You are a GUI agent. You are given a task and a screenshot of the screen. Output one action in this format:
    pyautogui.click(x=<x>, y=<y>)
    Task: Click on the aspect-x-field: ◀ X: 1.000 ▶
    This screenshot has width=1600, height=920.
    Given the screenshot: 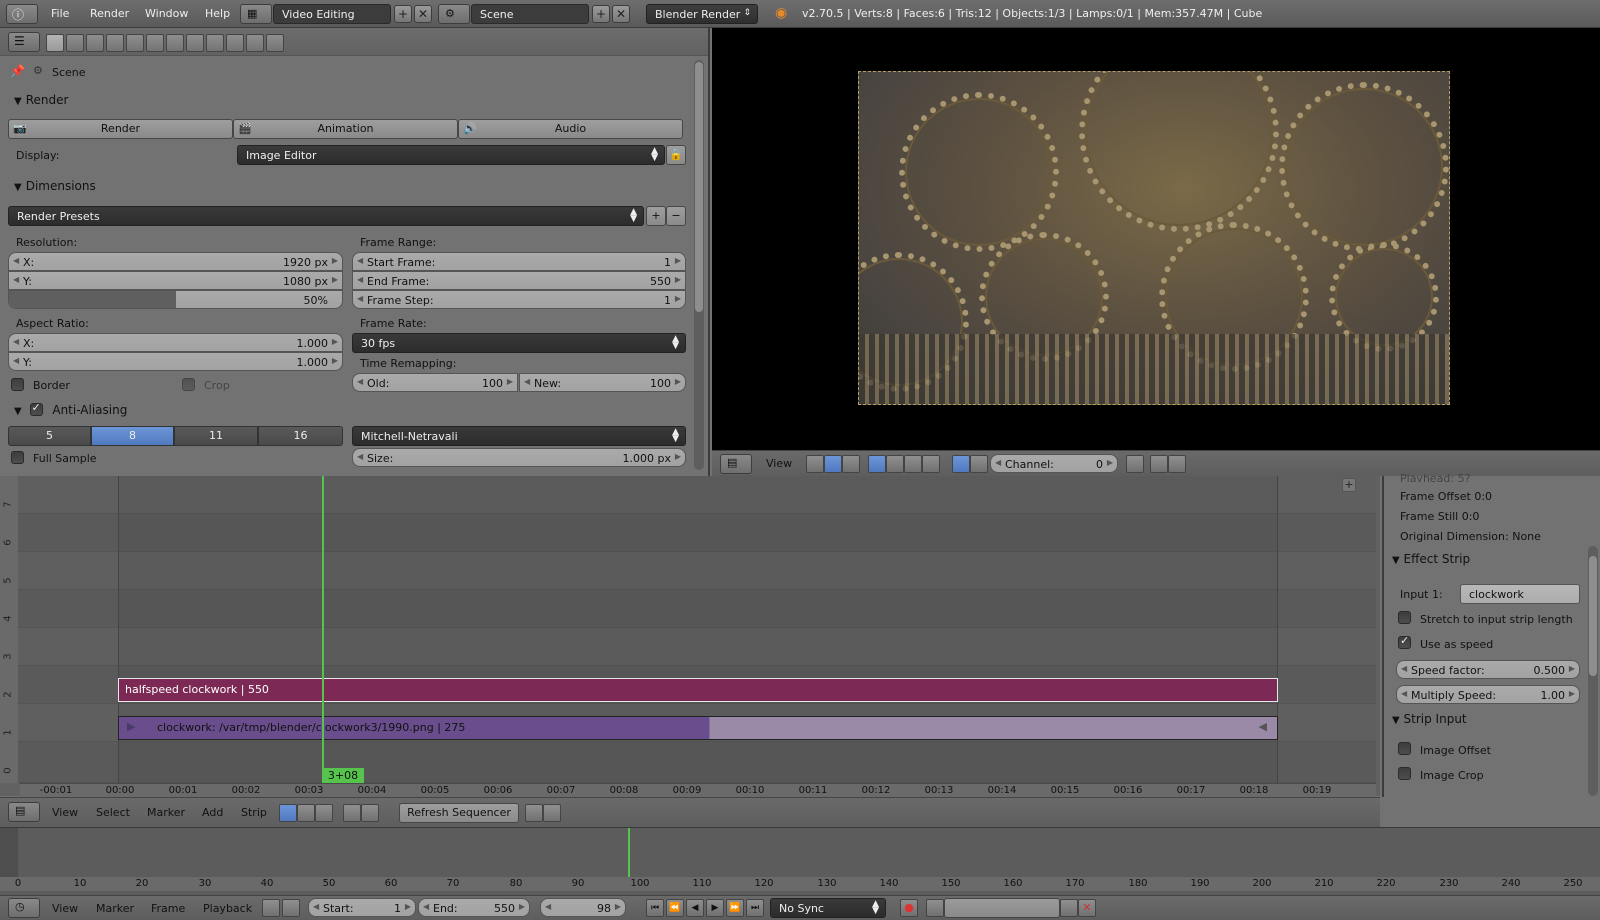 What is the action you would take?
    pyautogui.click(x=175, y=342)
    